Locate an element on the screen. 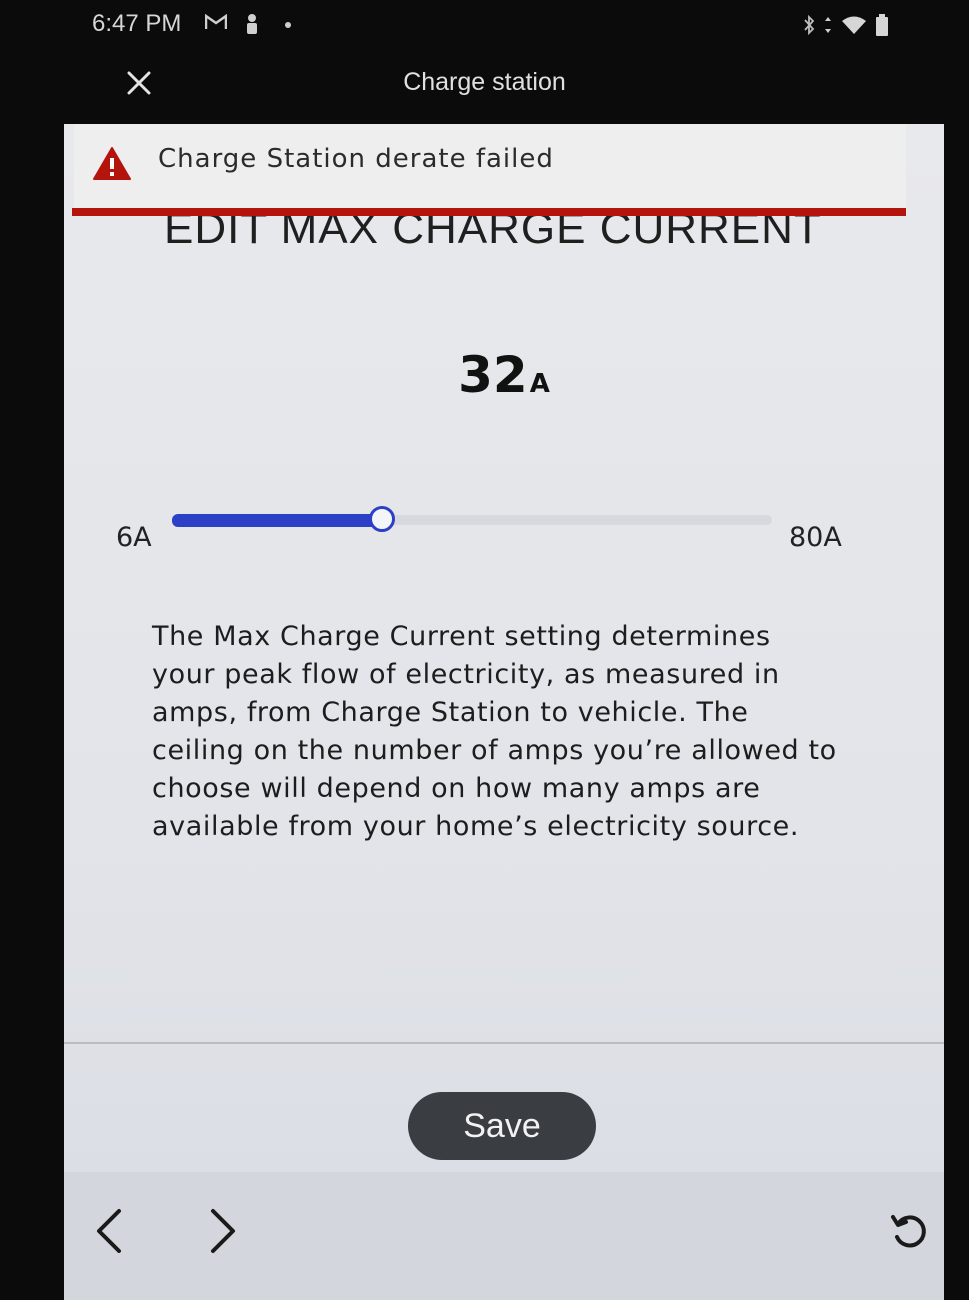 This screenshot has width=969, height=1300. slider-fill is located at coordinates (277, 520).